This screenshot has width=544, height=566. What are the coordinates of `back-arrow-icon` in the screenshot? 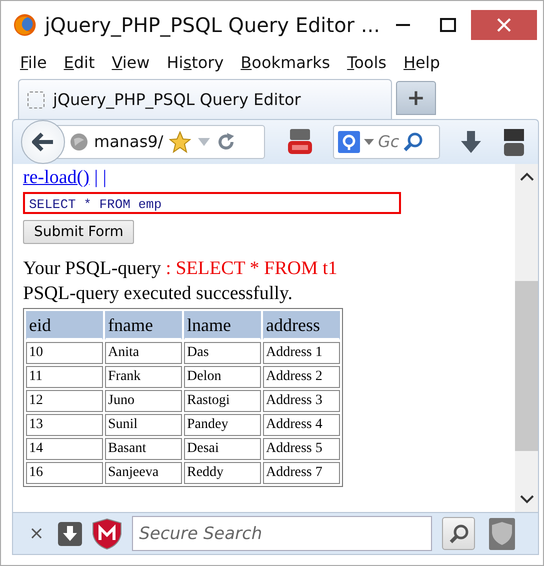 It's located at (43, 142).